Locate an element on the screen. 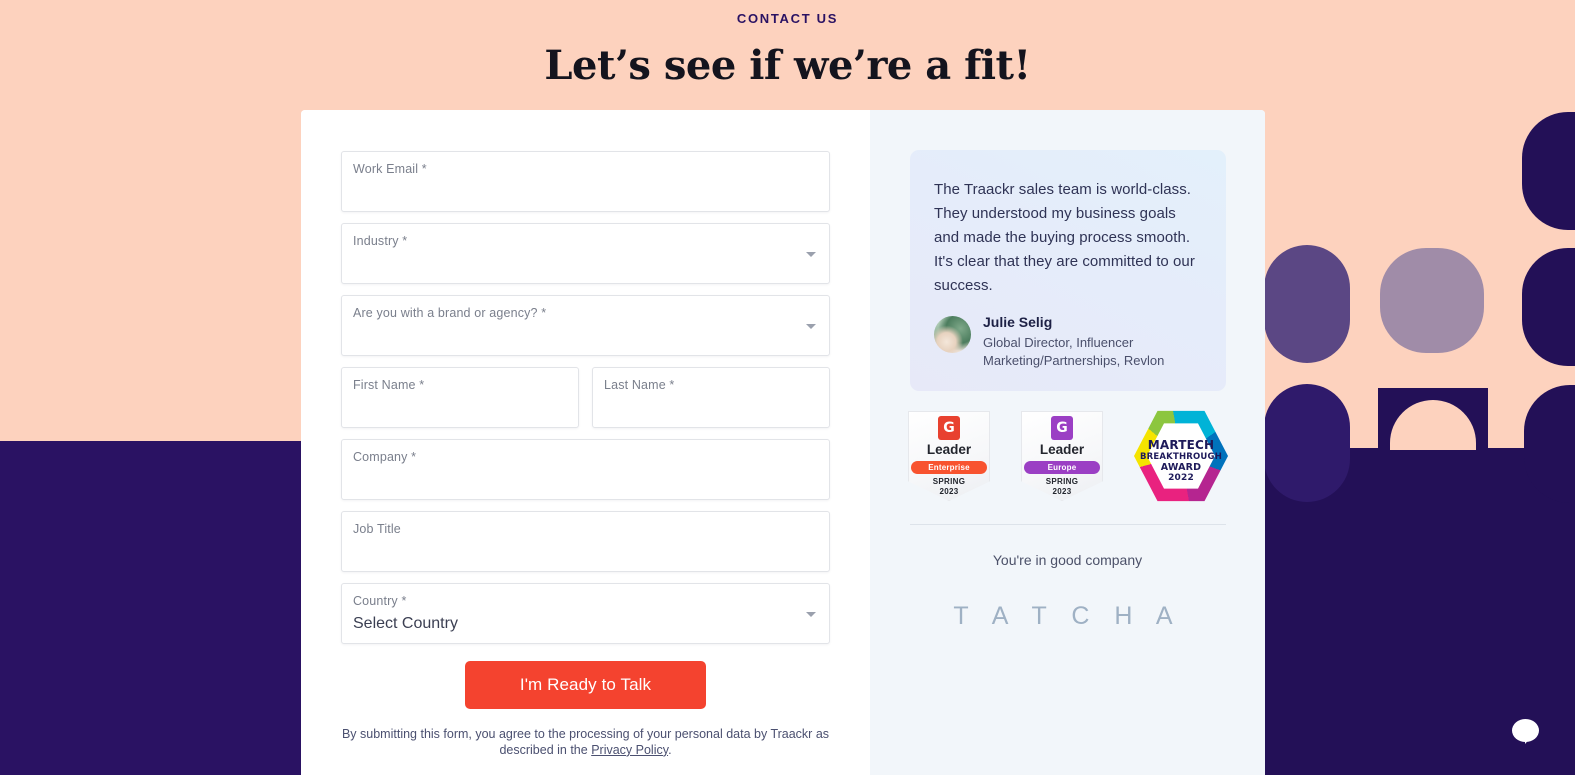  work-email-field: Work Email * is located at coordinates (585, 181).